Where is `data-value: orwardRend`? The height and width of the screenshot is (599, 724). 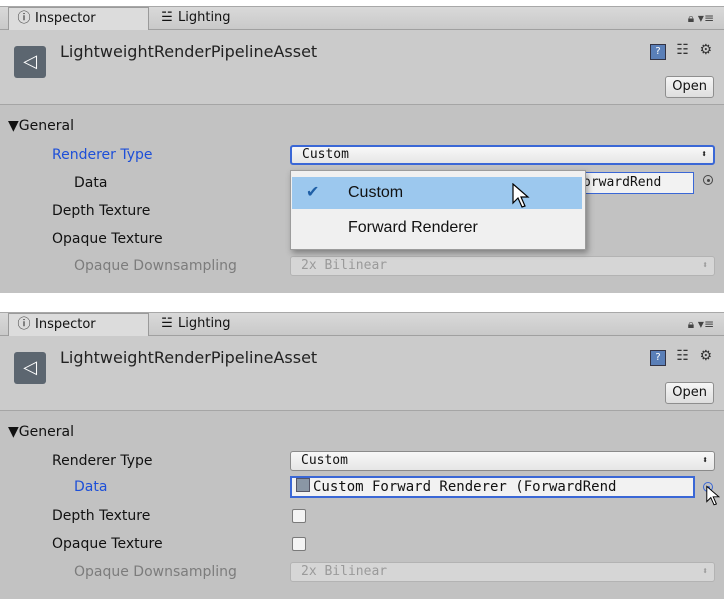
data-value: orwardRend is located at coordinates (622, 182).